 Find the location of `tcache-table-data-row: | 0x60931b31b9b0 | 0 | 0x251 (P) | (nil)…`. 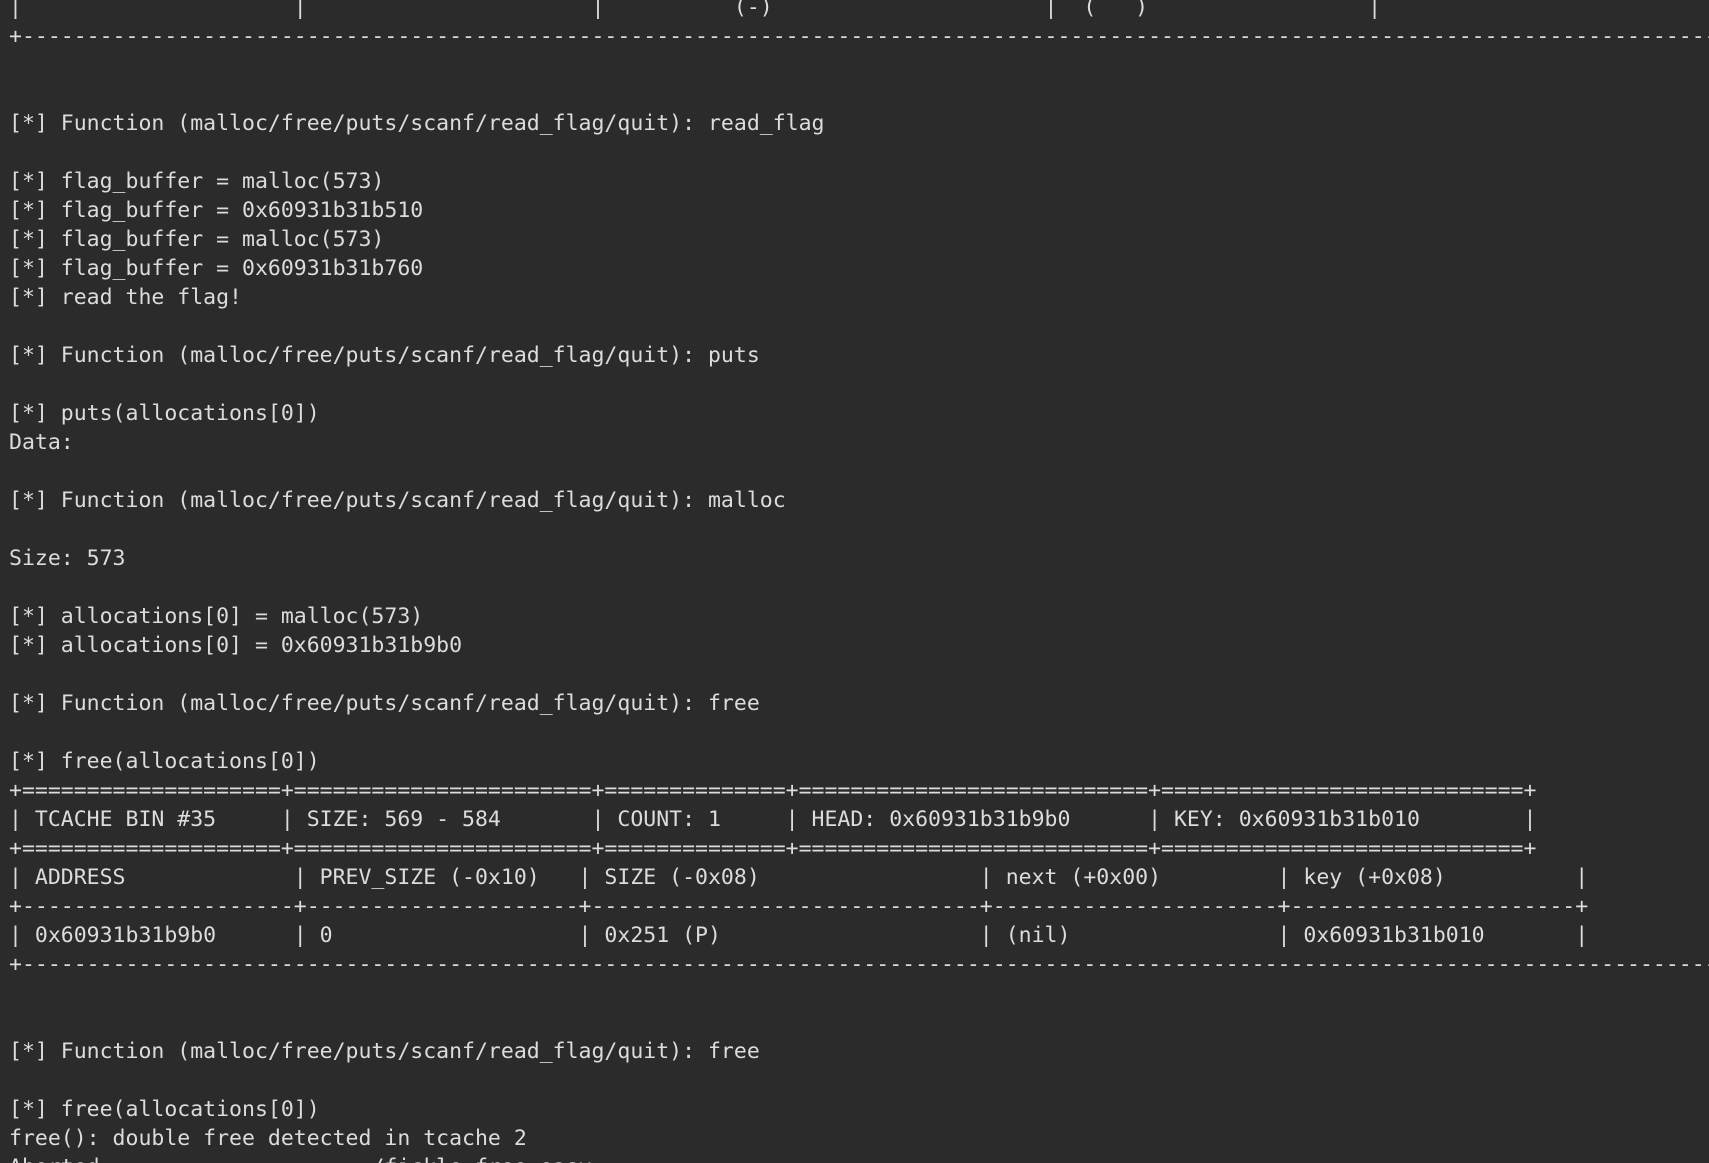

tcache-table-data-row: | 0x60931b31b9b0 | 0 | 0x251 (P) | (nil)… is located at coordinates (799, 935).